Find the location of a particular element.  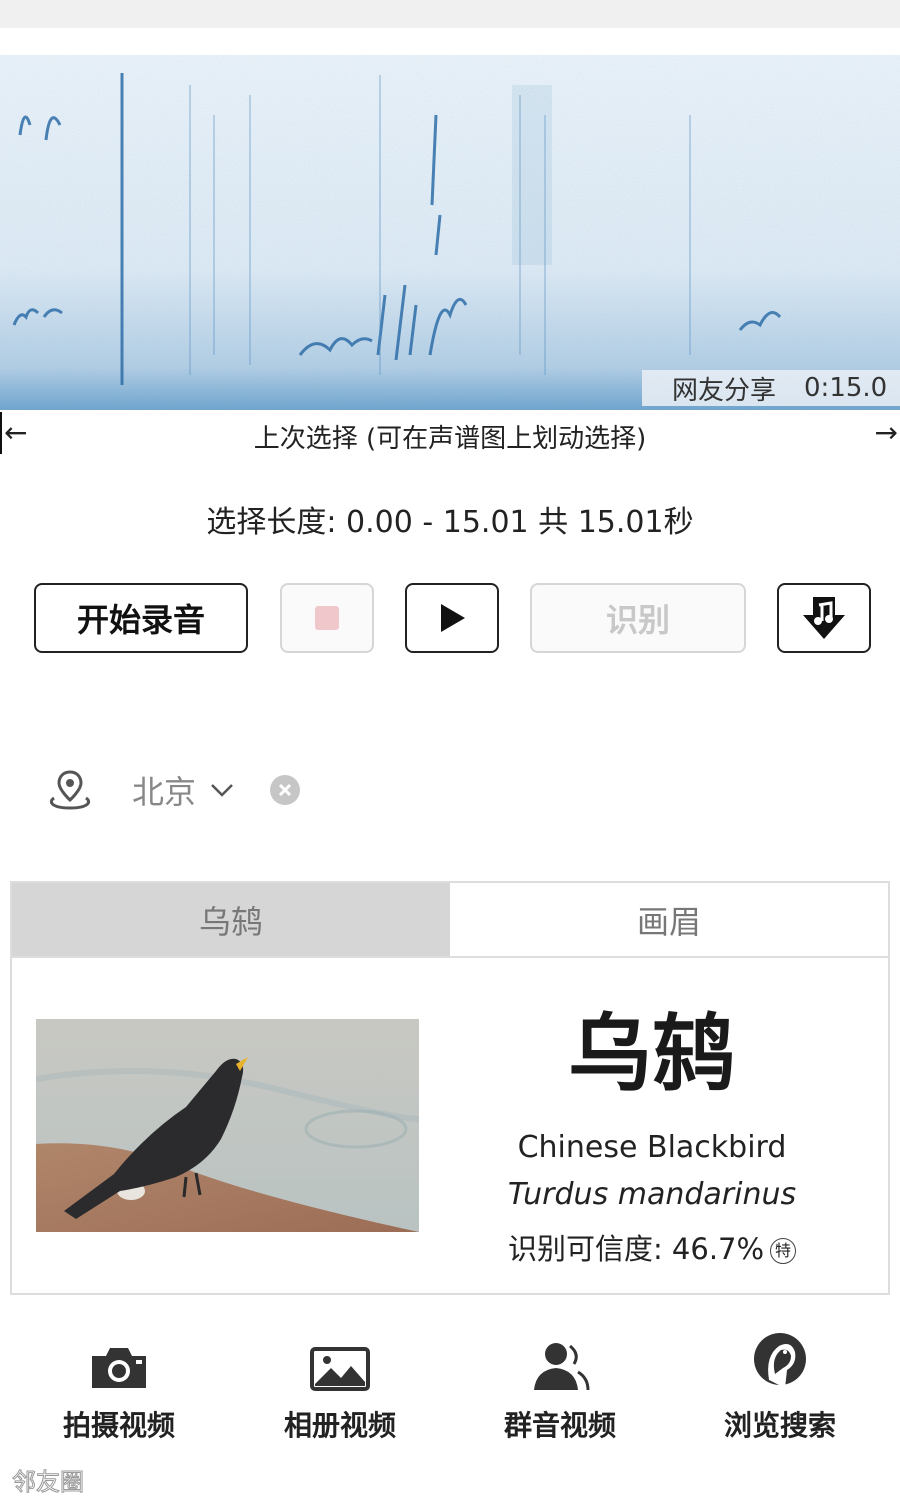

confidence-text: 识别可信度: 46.7% is located at coordinates (636, 1249).